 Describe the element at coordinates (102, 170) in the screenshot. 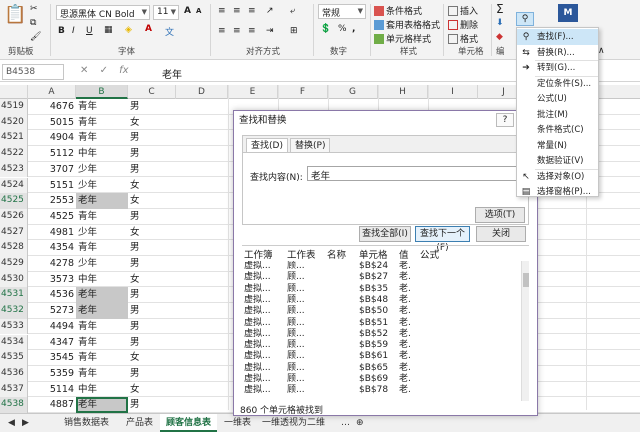

I see `cell-b: 少年` at that location.